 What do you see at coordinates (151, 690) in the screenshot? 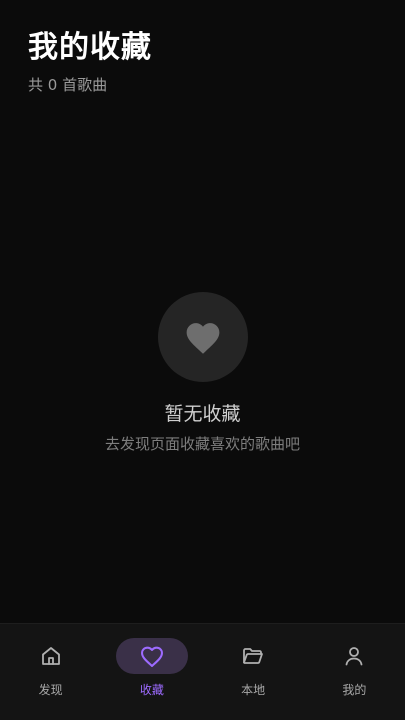
I see `tab-label: 收藏` at bounding box center [151, 690].